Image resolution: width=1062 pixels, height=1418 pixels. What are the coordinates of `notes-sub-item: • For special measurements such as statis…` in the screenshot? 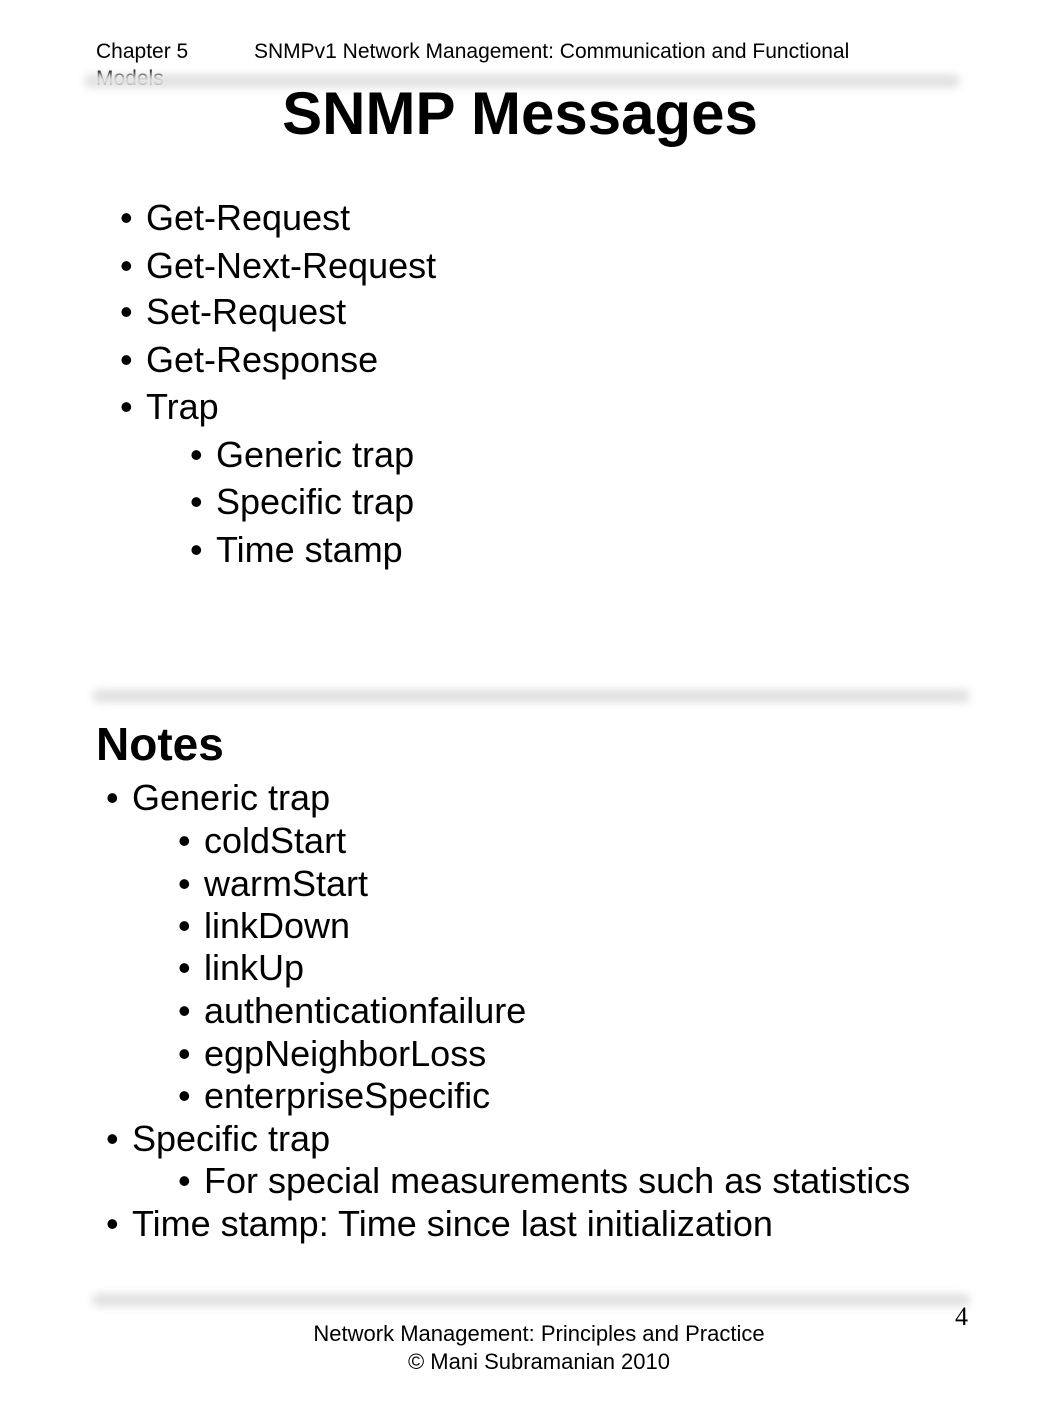 It's located at (544, 1180).